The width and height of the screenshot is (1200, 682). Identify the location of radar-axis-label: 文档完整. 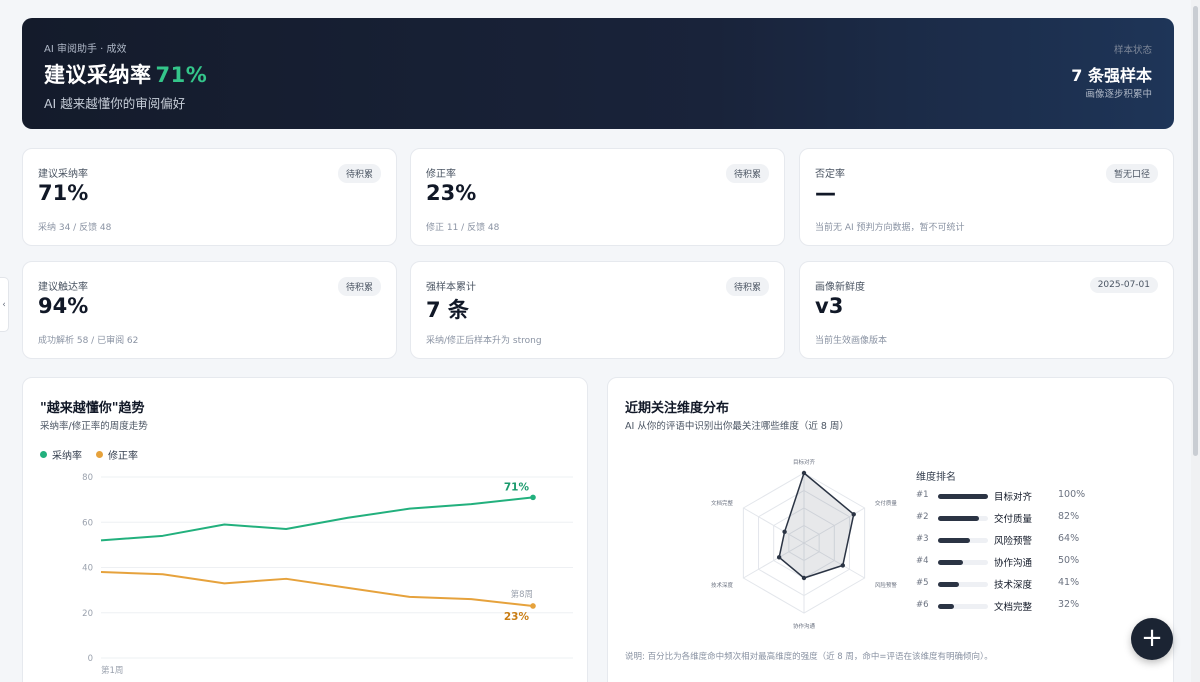
(722, 503).